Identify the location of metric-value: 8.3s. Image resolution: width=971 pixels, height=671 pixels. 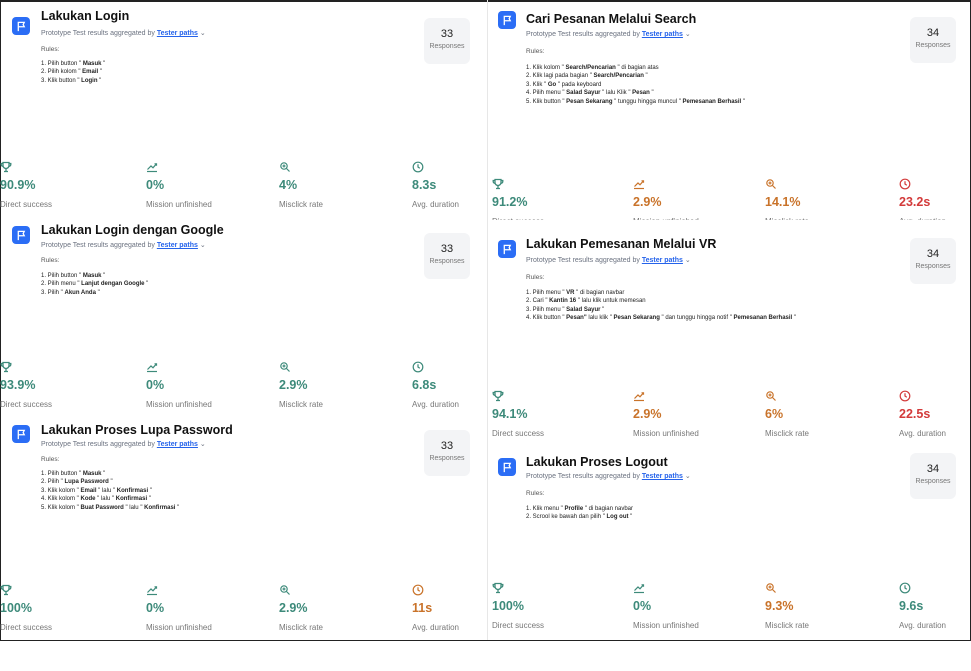
(424, 185).